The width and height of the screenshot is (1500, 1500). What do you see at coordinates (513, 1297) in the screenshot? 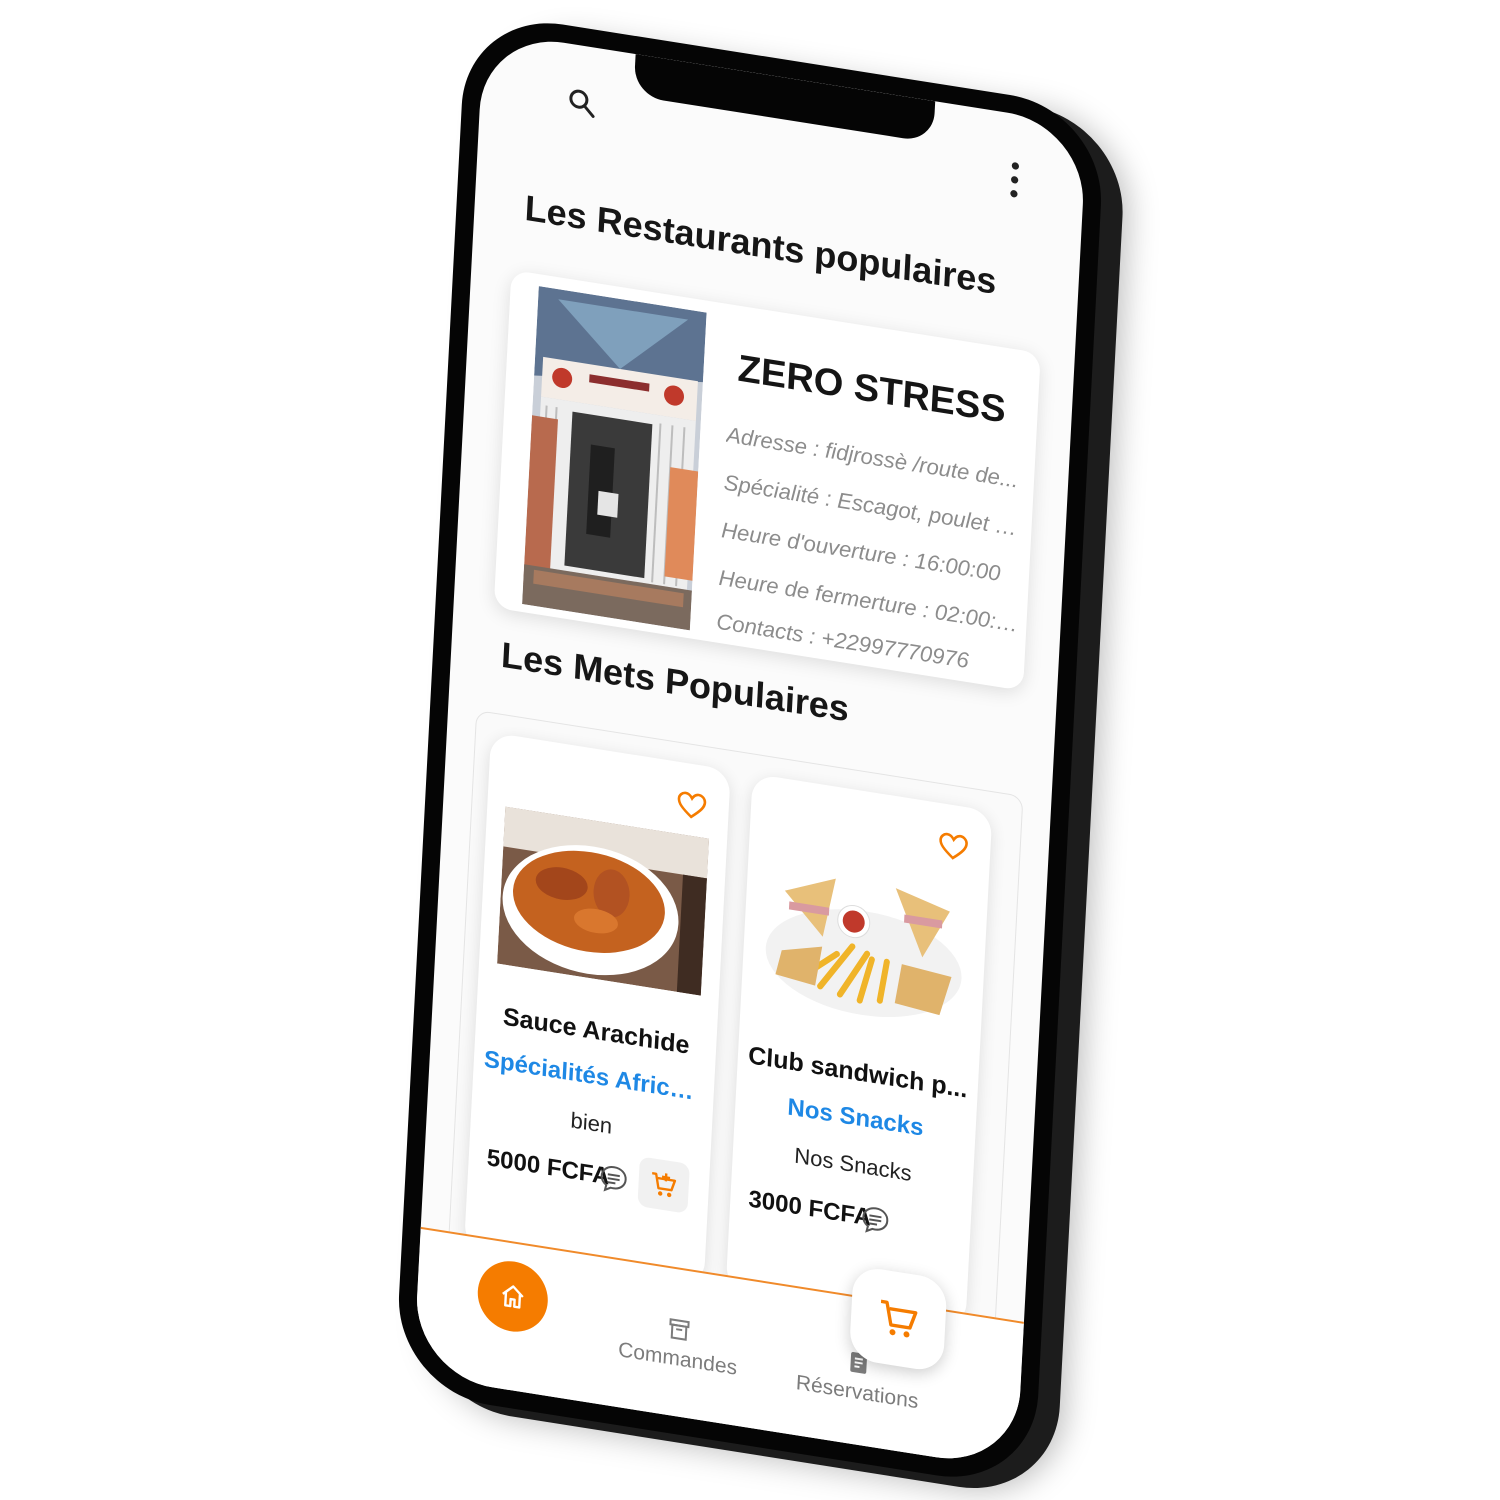
I see `home-icon` at bounding box center [513, 1297].